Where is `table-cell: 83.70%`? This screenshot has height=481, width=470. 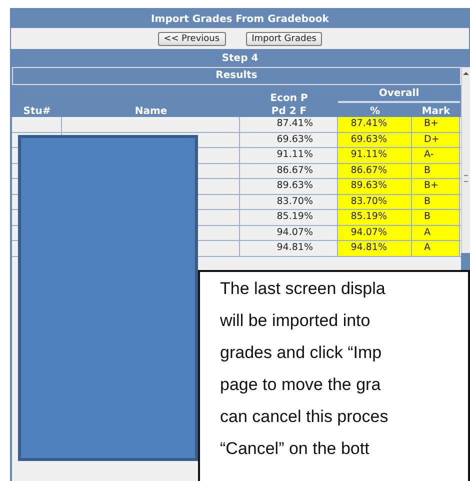 table-cell: 83.70% is located at coordinates (375, 201).